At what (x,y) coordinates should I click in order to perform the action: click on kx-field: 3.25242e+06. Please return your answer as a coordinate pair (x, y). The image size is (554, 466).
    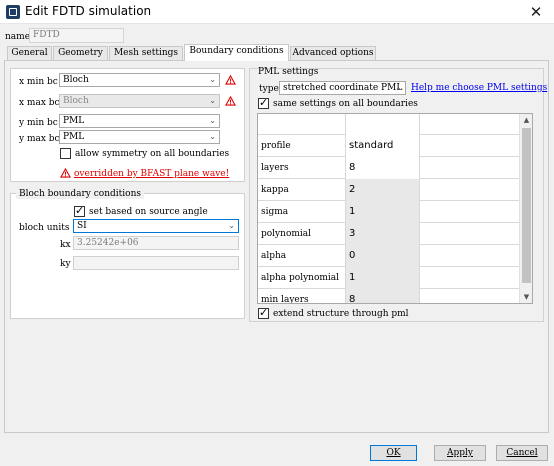
    Looking at the image, I should click on (156, 243).